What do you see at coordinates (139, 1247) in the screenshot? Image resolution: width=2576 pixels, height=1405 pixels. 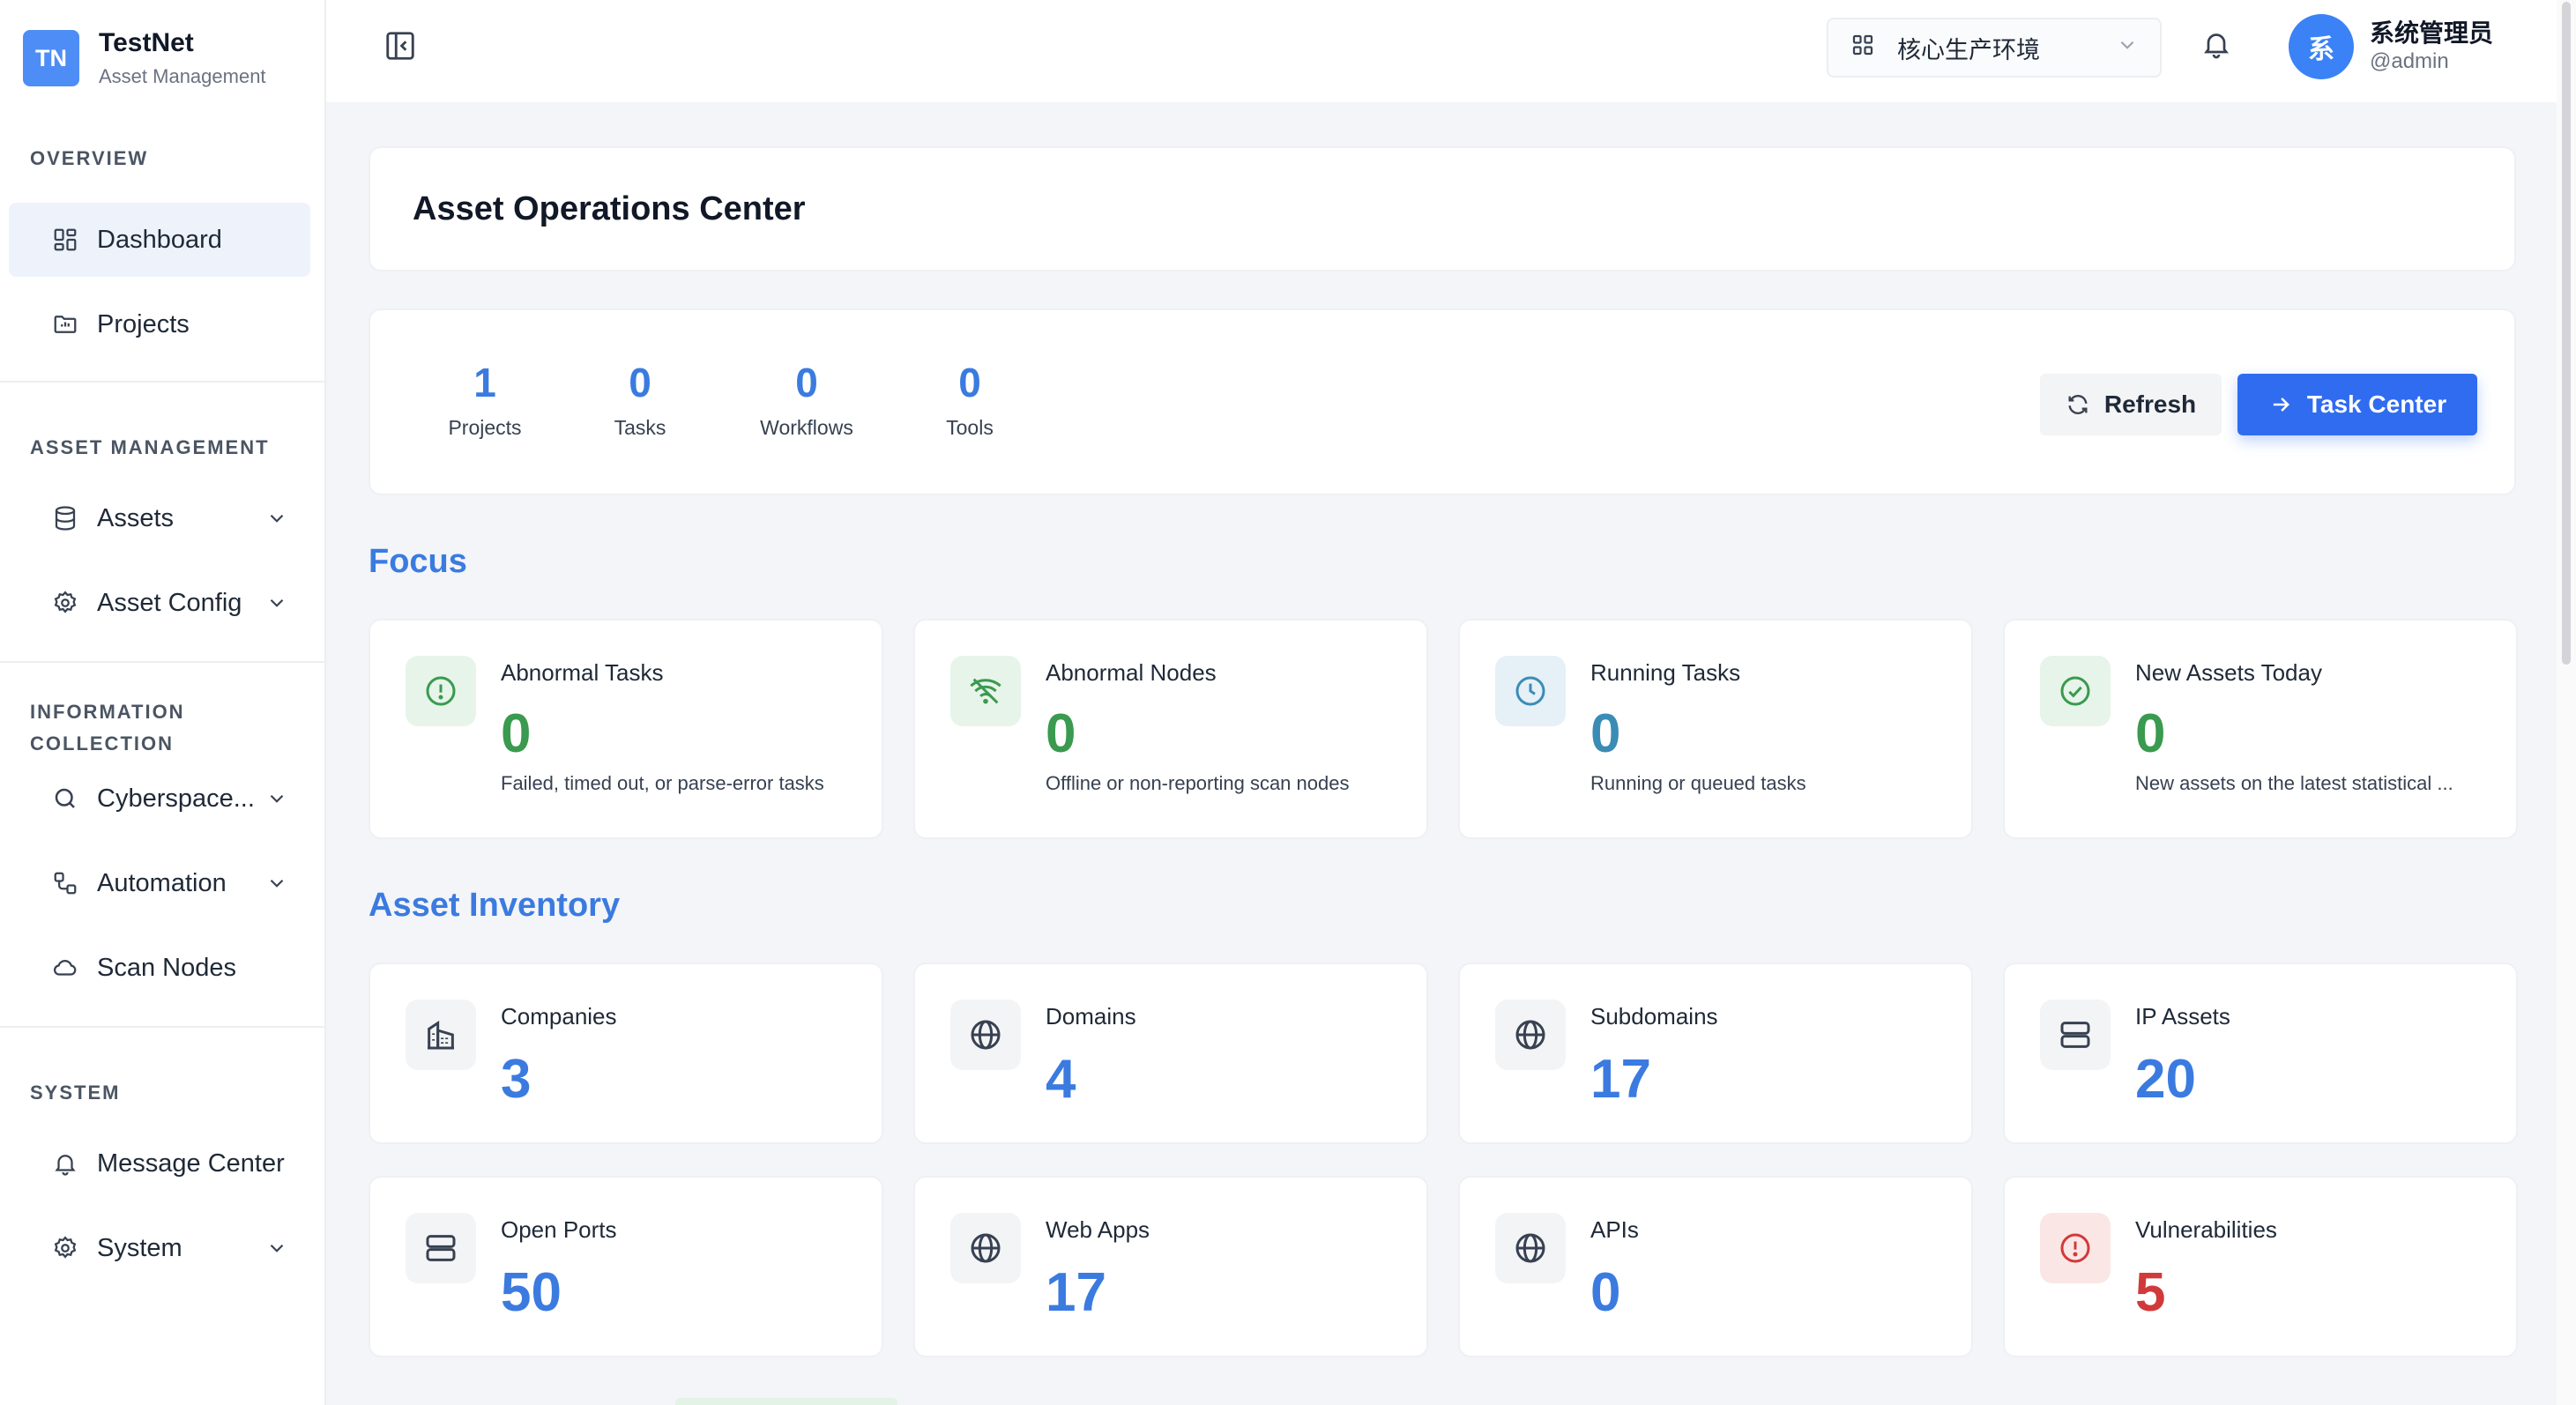 I see `sidebar-item-label: System` at bounding box center [139, 1247].